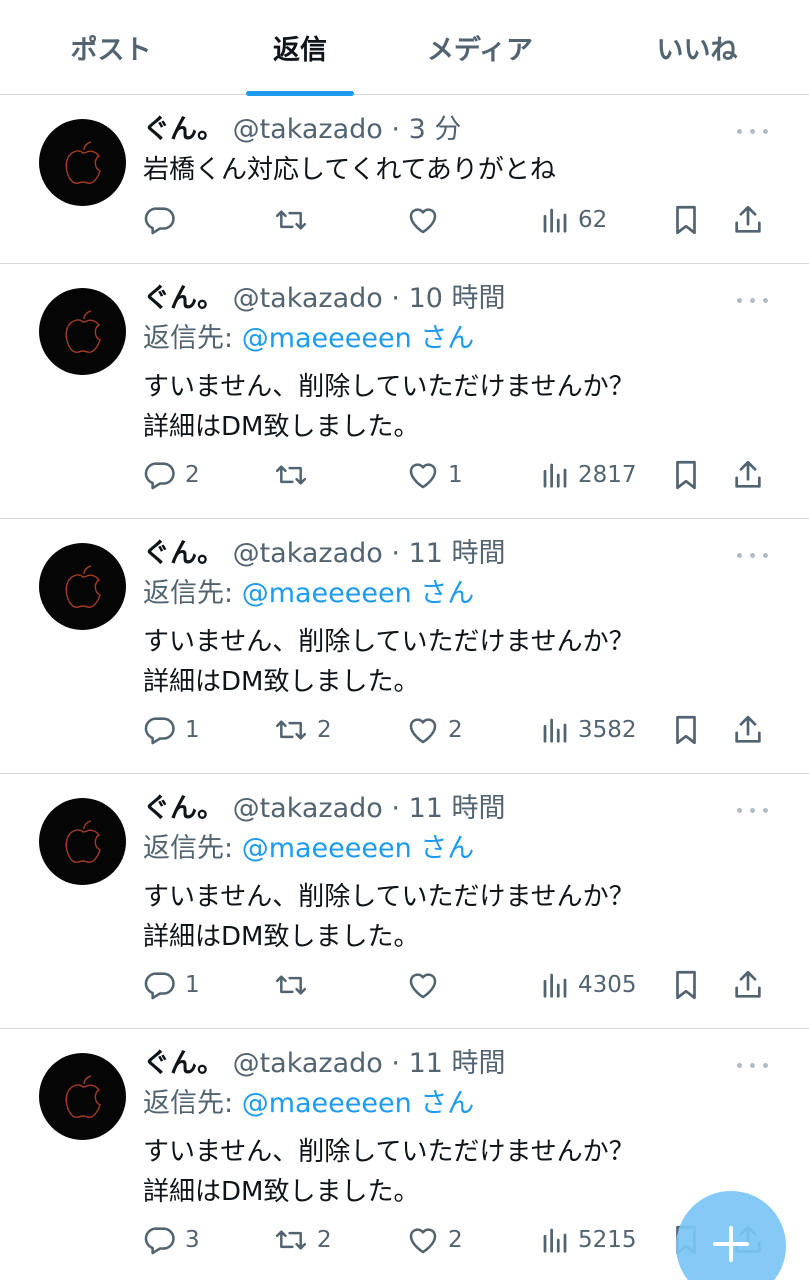  What do you see at coordinates (588, 985) in the screenshot?
I see `views-button: 4305` at bounding box center [588, 985].